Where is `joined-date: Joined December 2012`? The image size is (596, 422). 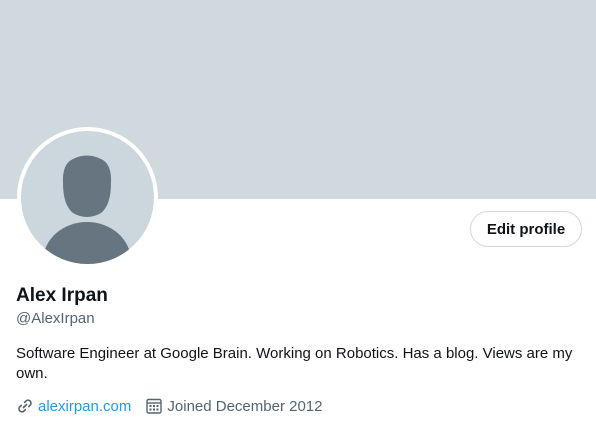
joined-date: Joined December 2012 is located at coordinates (245, 406).